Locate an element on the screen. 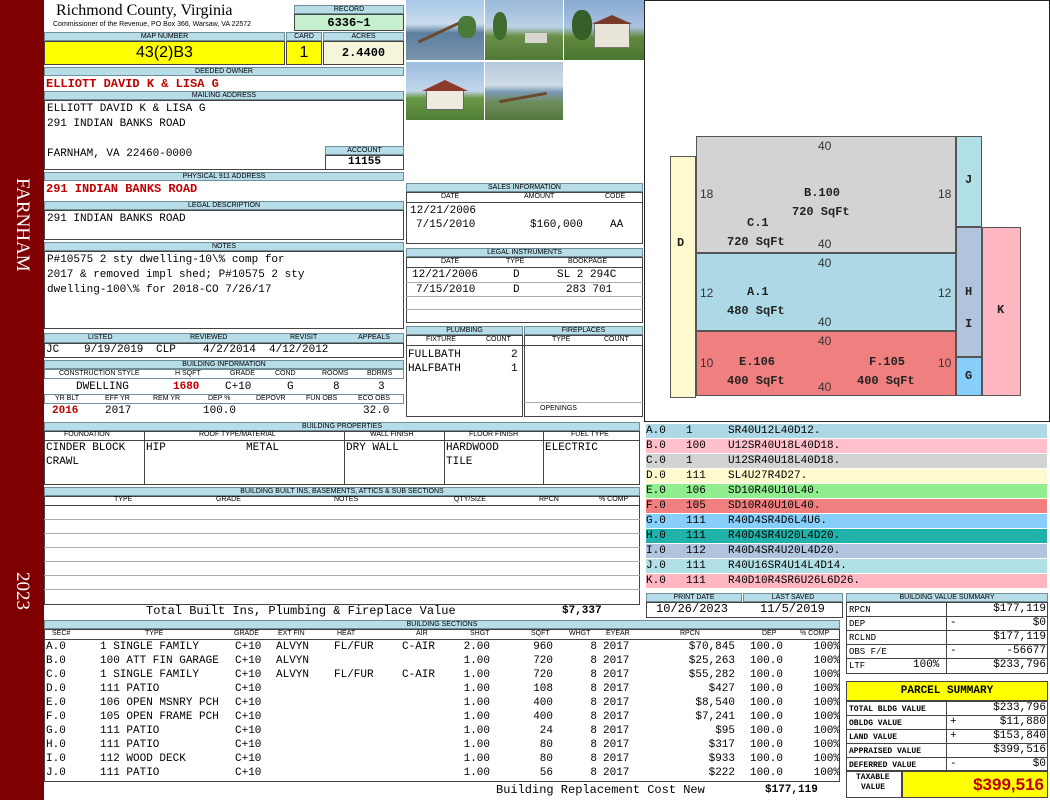 This screenshot has width=1050, height=800. col-notes: NOTES is located at coordinates (346, 499).